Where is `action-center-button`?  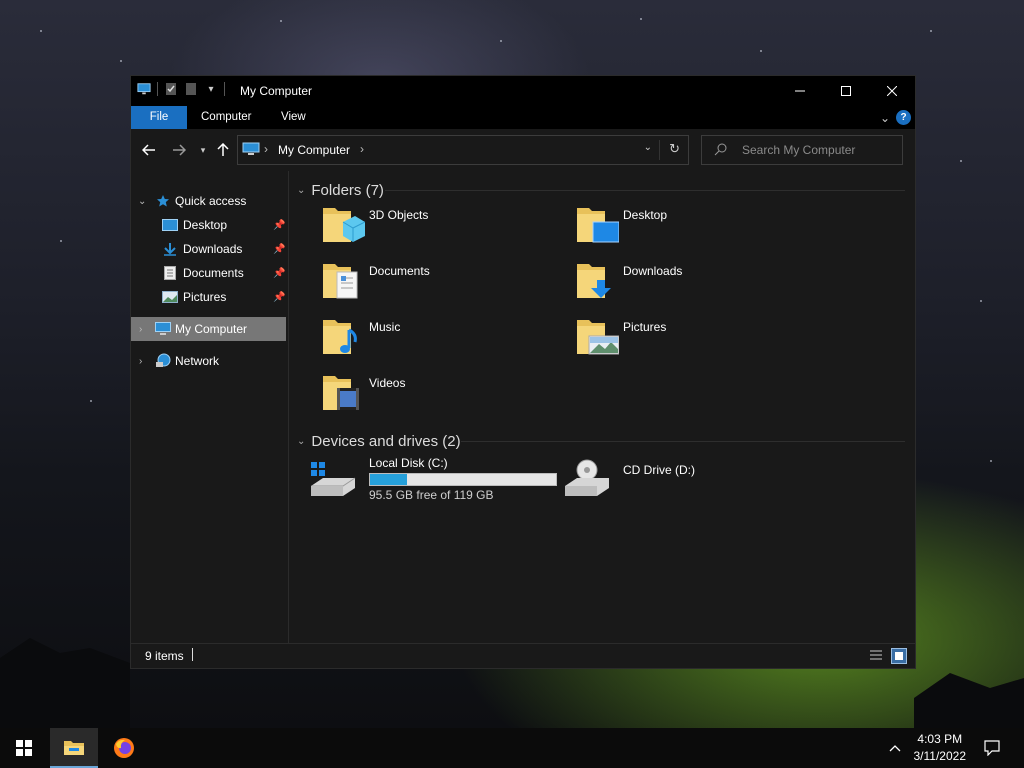 action-center-button is located at coordinates (992, 748).